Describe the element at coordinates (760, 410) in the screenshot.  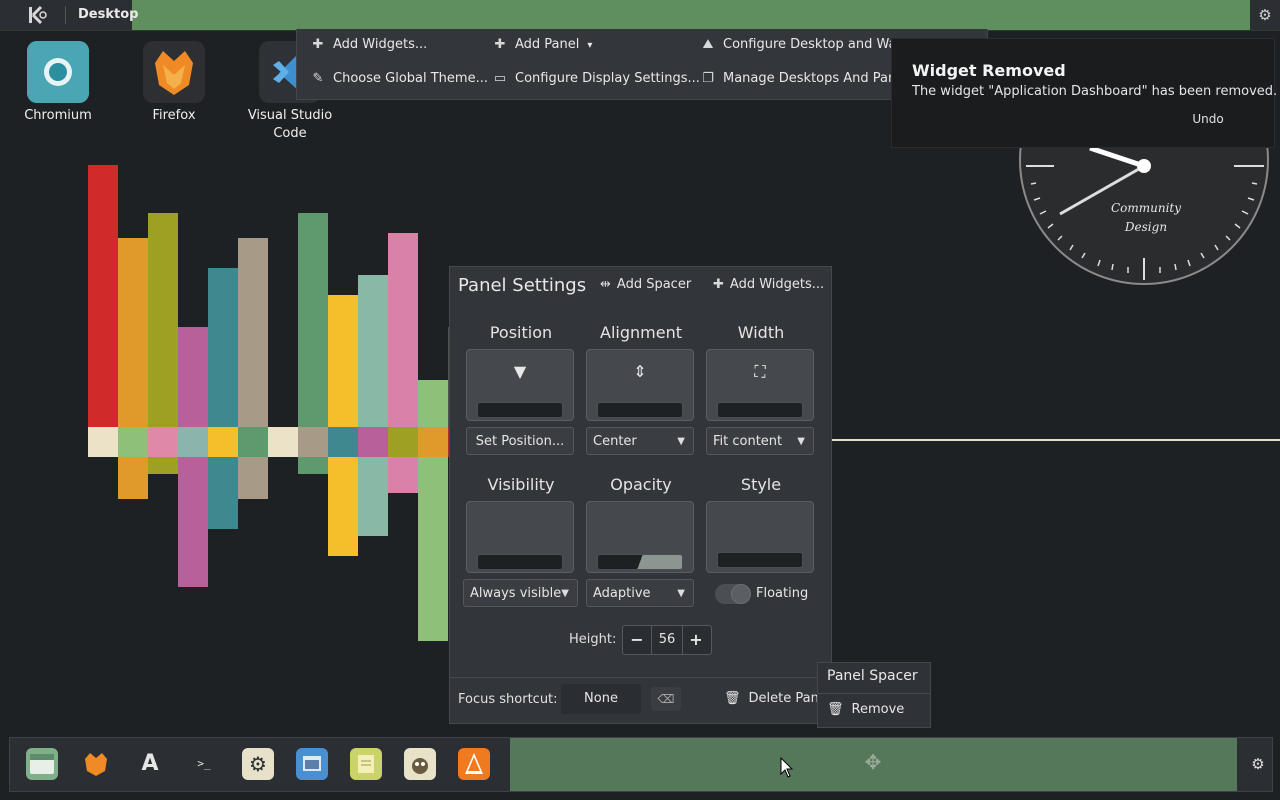
I see `width-preview-bar` at that location.